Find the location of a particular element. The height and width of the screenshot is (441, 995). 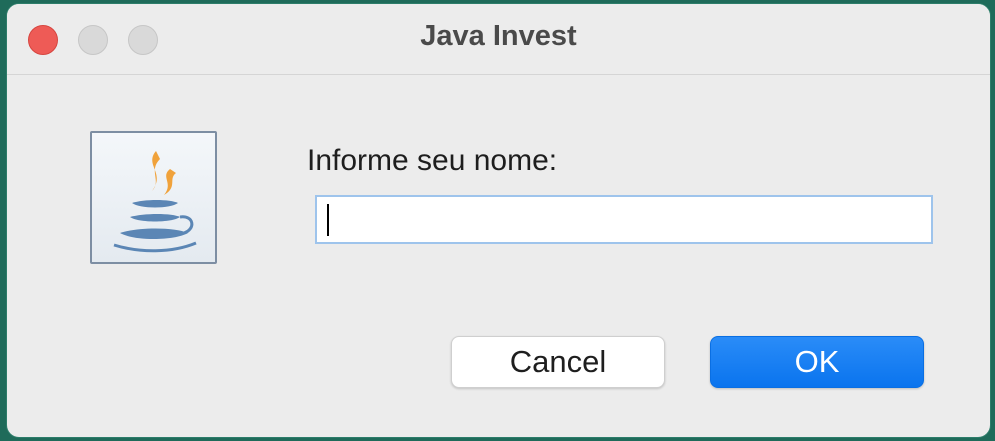

cancel-button: Cancel is located at coordinates (558, 362).